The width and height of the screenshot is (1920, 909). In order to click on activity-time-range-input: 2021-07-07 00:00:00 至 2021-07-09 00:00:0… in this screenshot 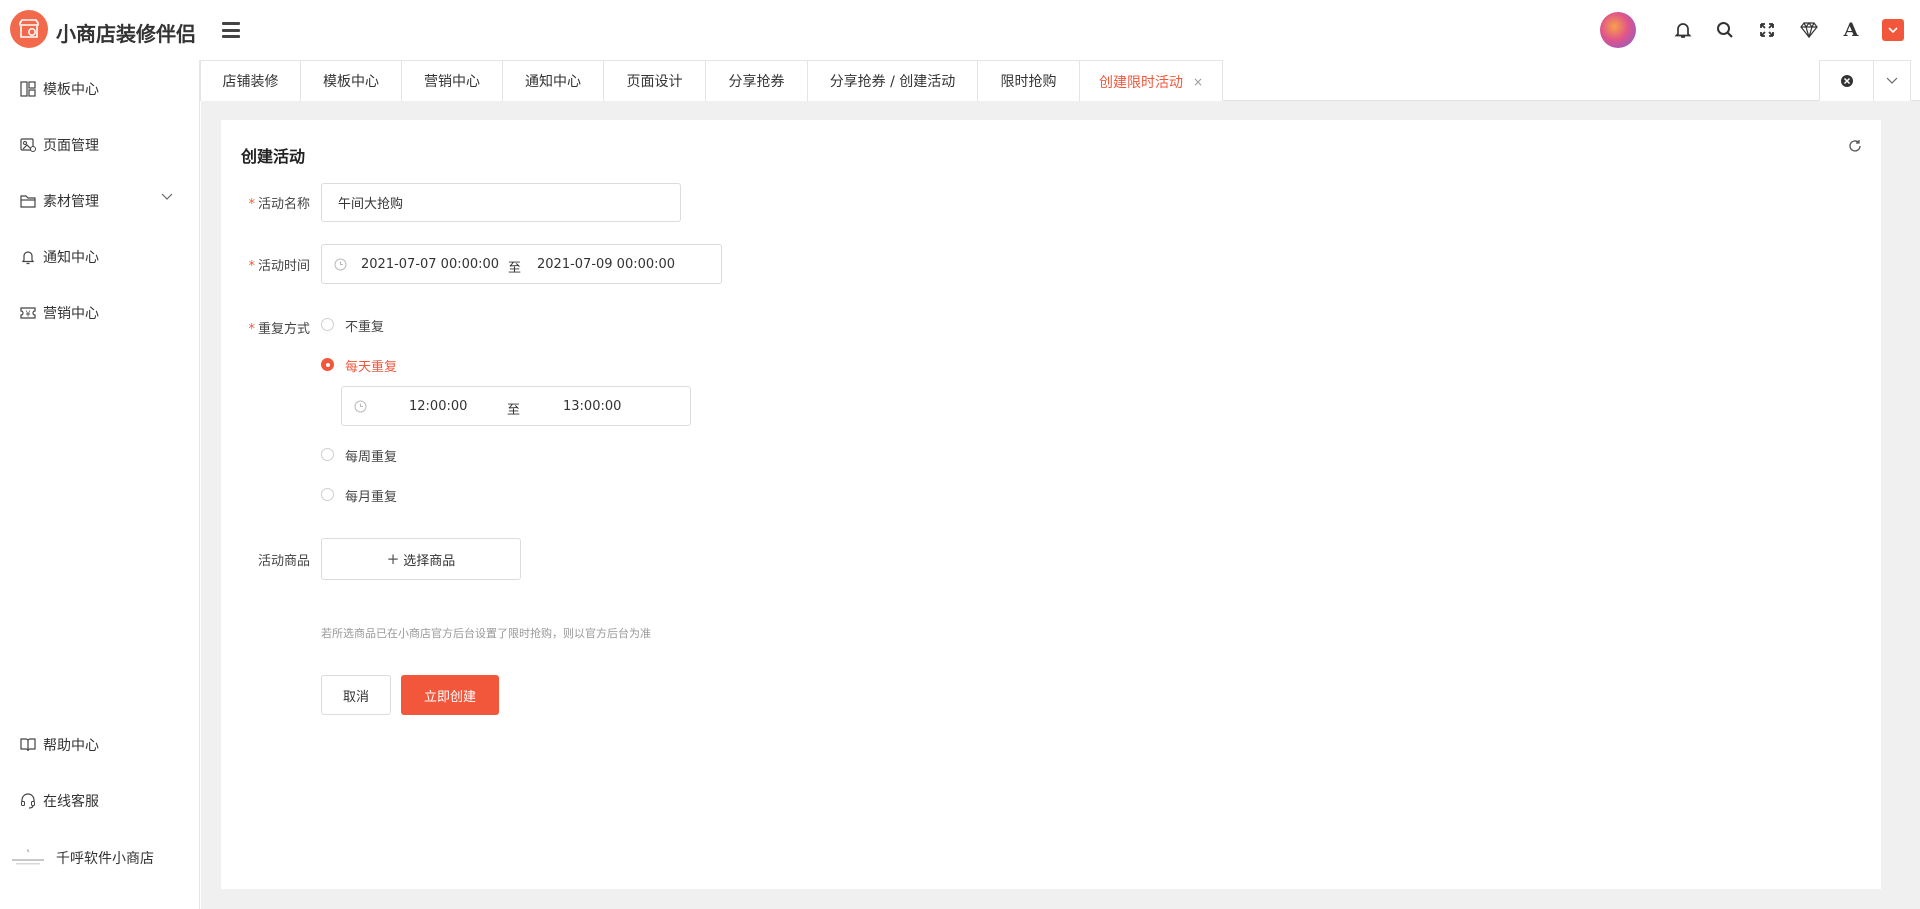, I will do `click(521, 264)`.